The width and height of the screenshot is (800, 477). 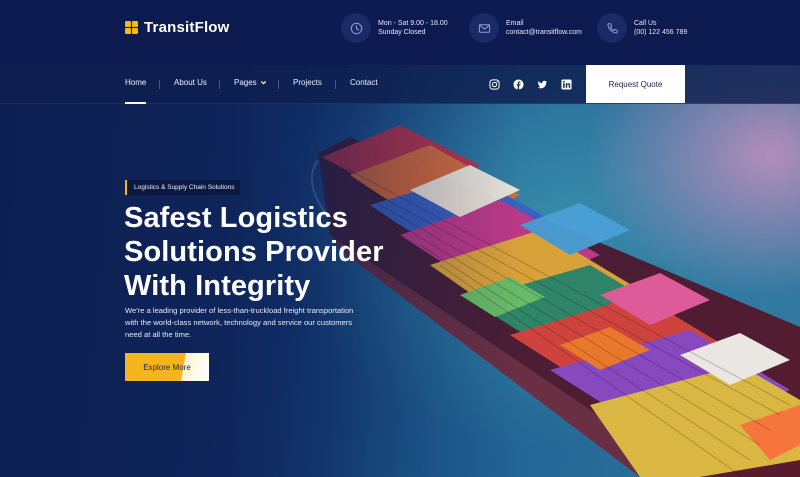 I want to click on clock-icon, so click(x=356, y=28).